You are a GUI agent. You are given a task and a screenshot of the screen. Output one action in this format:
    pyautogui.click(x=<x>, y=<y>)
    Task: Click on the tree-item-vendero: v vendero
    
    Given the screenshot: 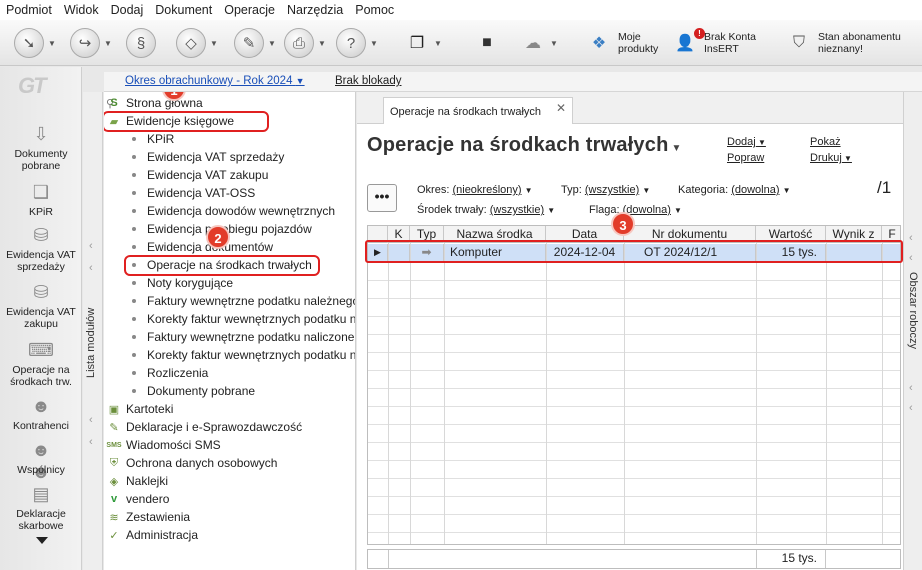 What is the action you would take?
    pyautogui.click(x=137, y=499)
    